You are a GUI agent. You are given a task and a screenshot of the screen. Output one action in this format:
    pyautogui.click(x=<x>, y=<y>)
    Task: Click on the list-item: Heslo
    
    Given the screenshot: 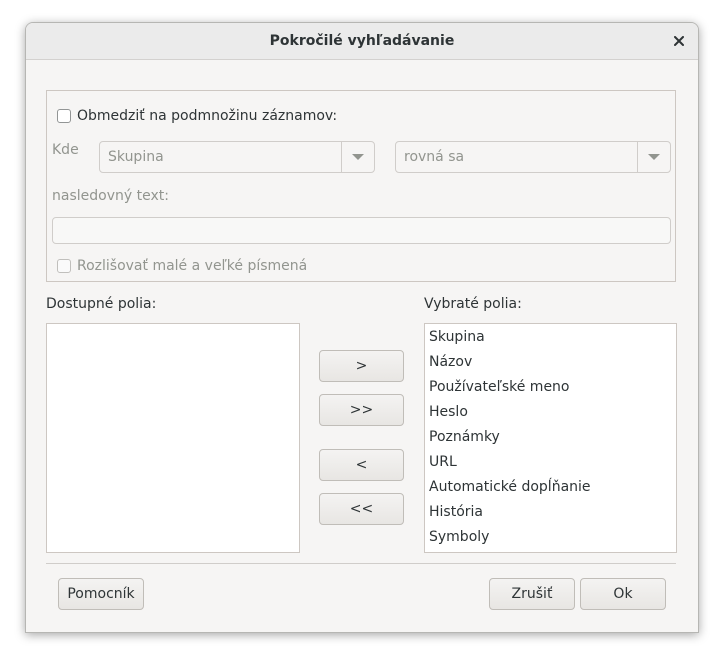 What is the action you would take?
    pyautogui.click(x=448, y=412)
    